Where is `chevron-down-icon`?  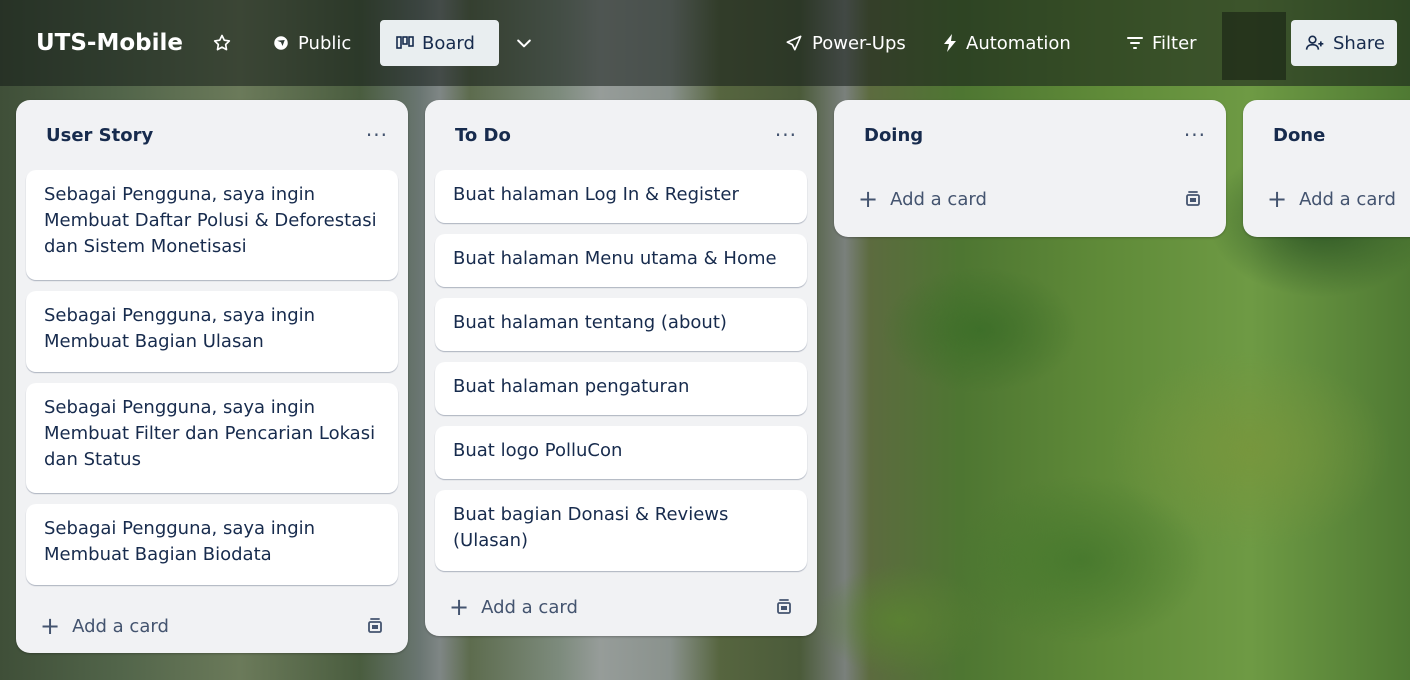
chevron-down-icon is located at coordinates (524, 43).